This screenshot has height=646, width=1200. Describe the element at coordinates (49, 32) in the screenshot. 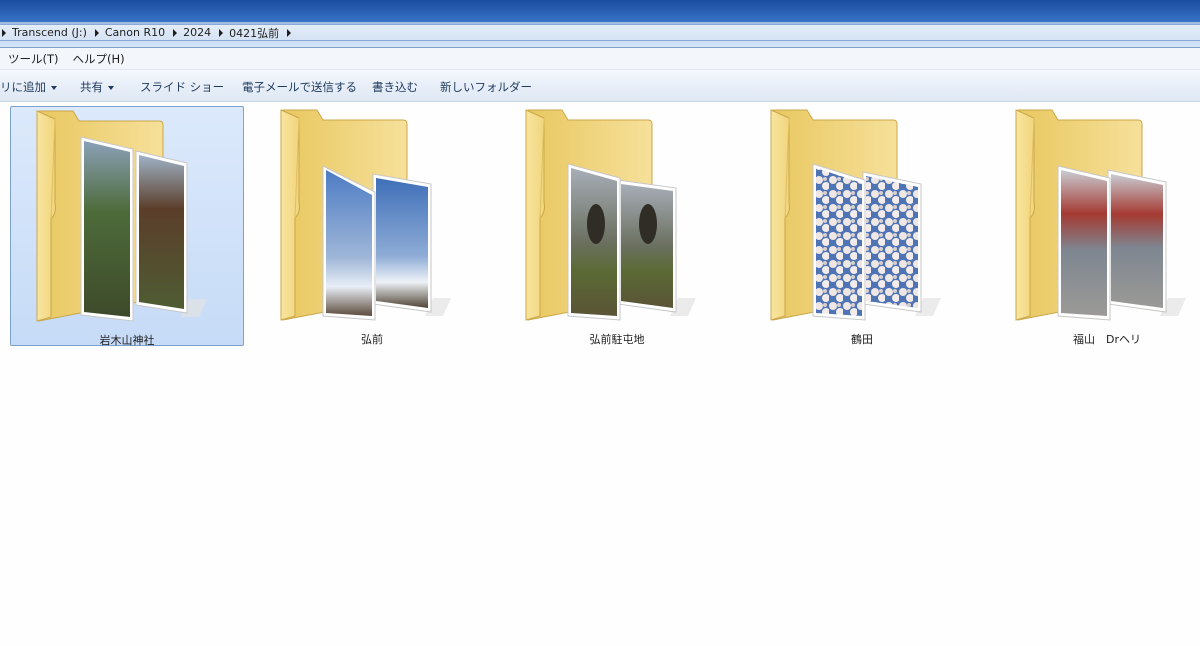

I see `breadcrumb-drive: Transcend (J:)` at that location.